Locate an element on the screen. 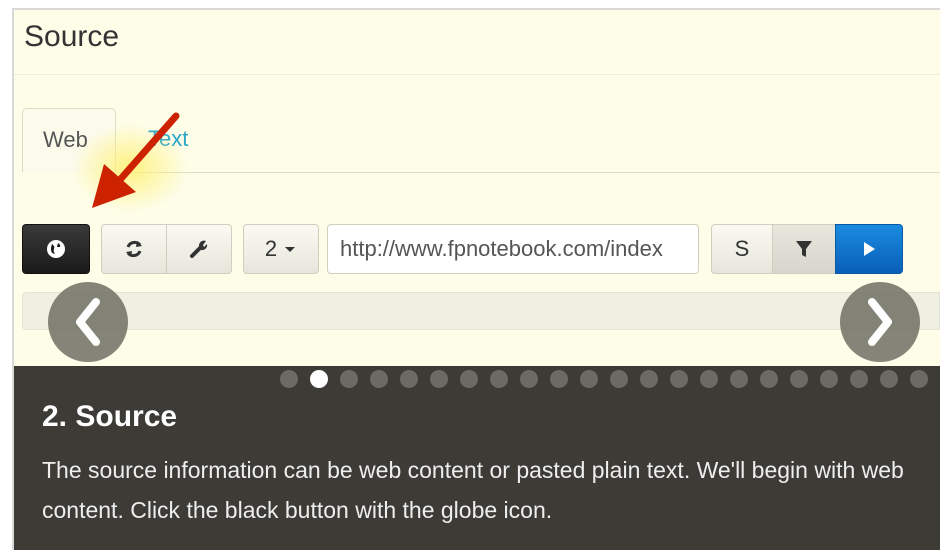  chevron-right-icon is located at coordinates (880, 322).